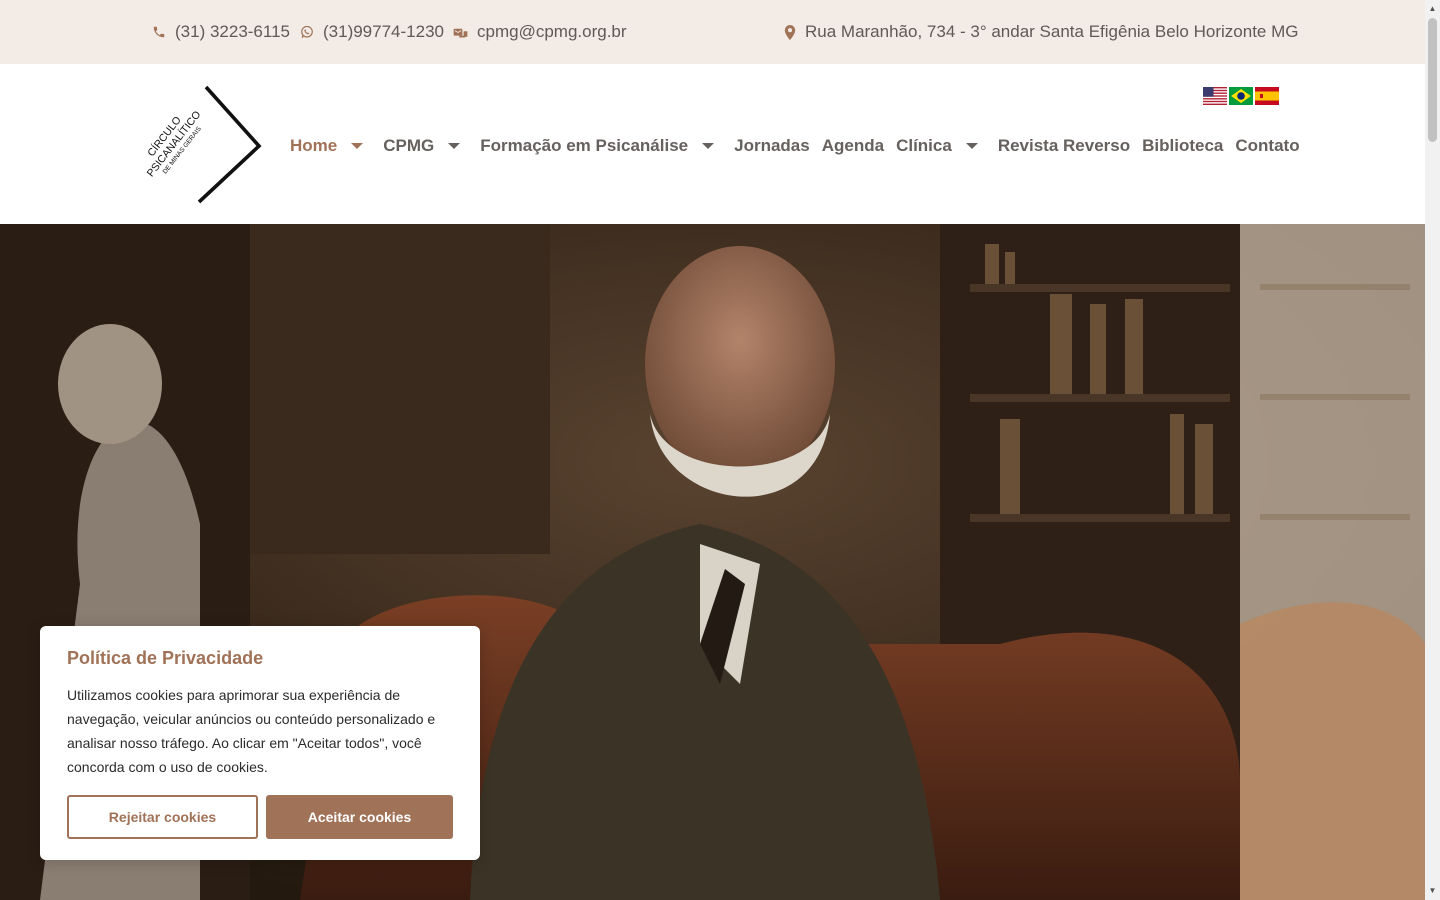 This screenshot has width=1440, height=900. Describe the element at coordinates (1267, 96) in the screenshot. I see `flag-es-icon` at that location.